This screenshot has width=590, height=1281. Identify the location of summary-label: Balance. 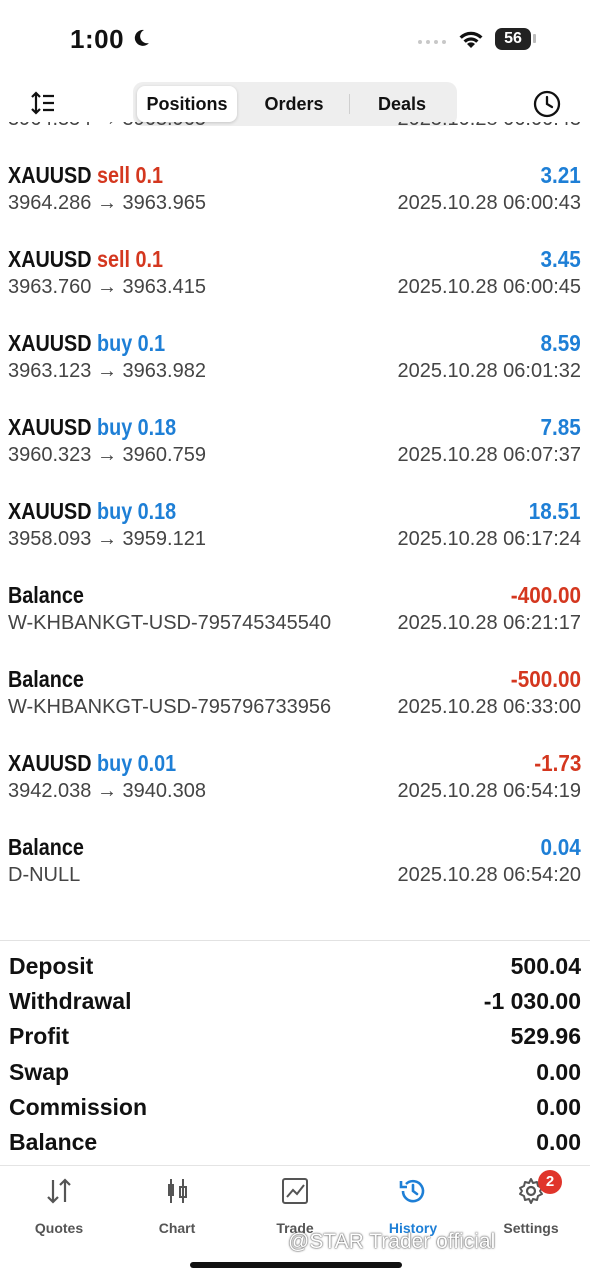
(53, 1142).